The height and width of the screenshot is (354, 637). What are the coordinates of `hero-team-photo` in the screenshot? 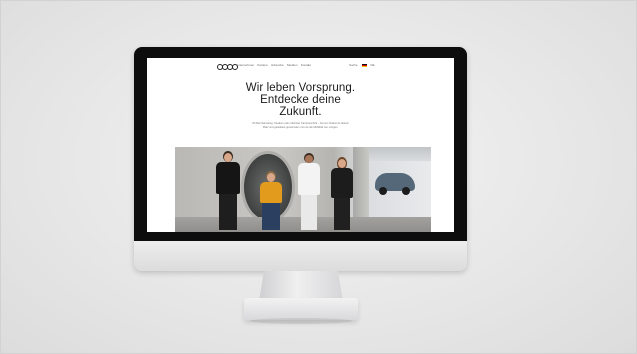 It's located at (303, 189).